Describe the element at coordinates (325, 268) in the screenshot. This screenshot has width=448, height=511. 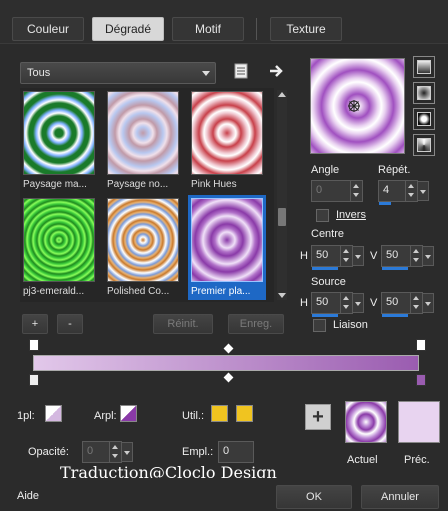
I see `center-h-slider-bar` at that location.